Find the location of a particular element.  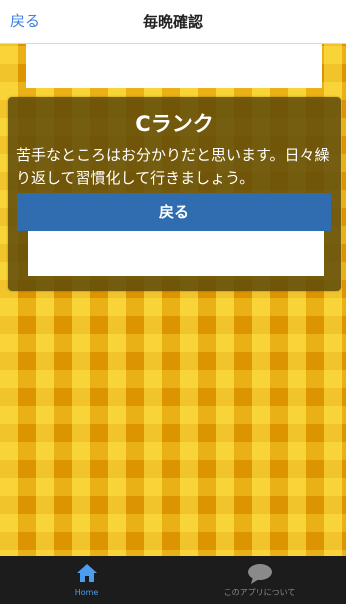

dialog-back-button: 戻る is located at coordinates (174, 212).